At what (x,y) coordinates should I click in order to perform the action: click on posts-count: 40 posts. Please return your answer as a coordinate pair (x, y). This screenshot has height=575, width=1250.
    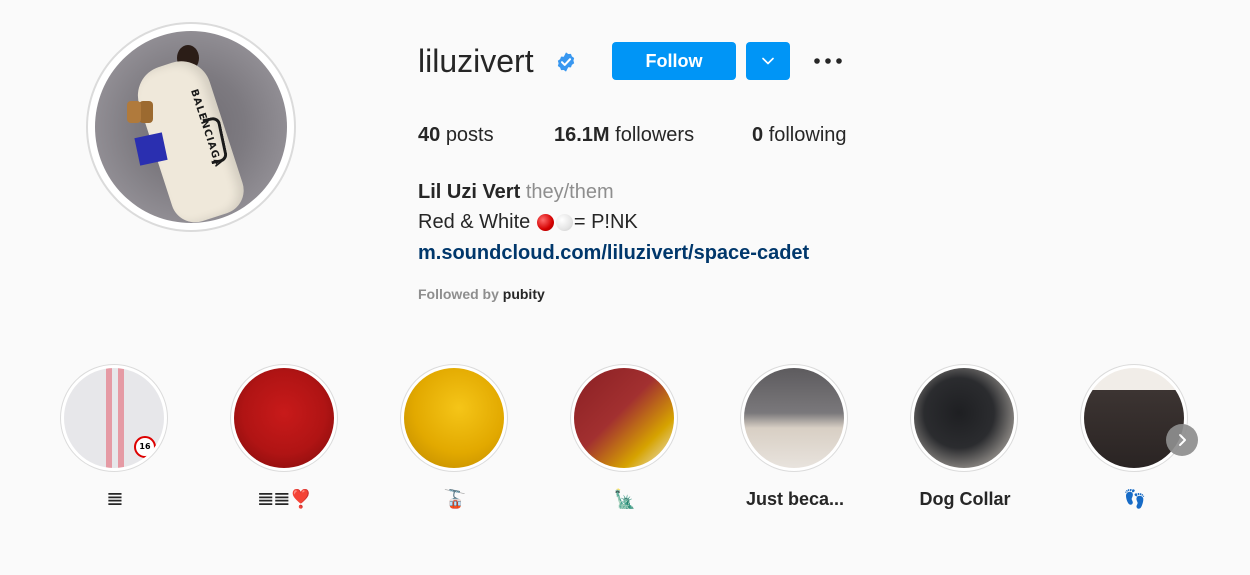
    Looking at the image, I should click on (456, 135).